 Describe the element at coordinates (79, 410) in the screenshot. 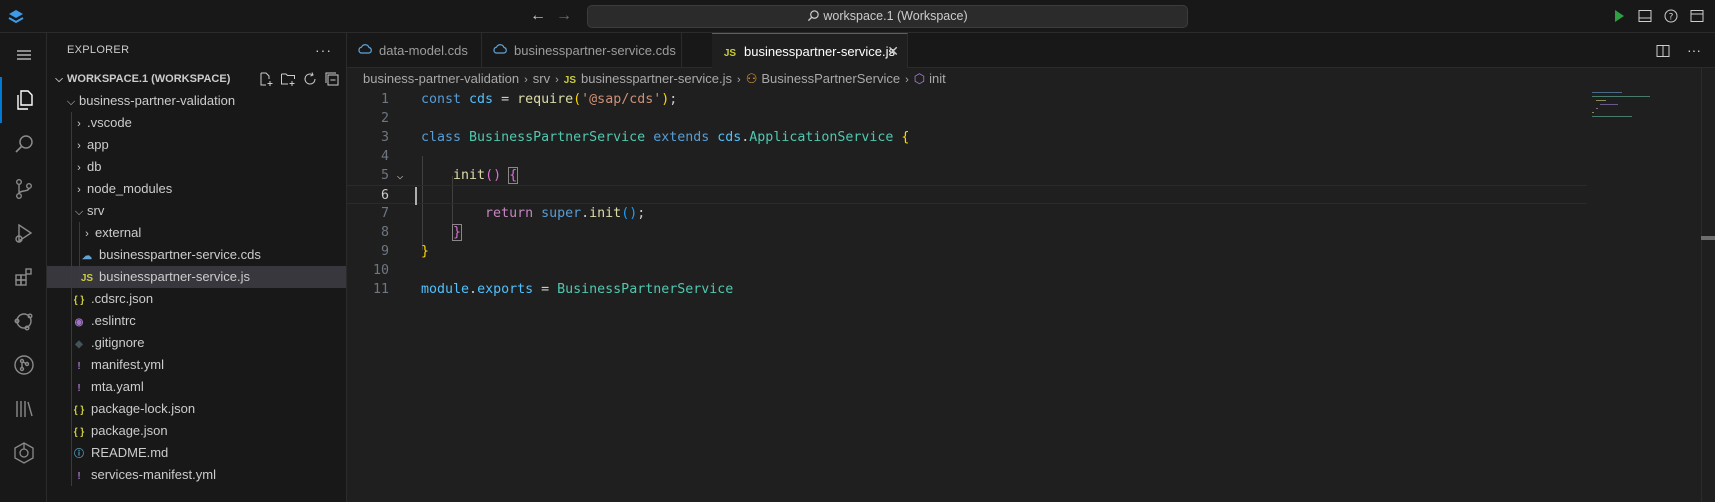

I see `json-file-icon: { }` at that location.